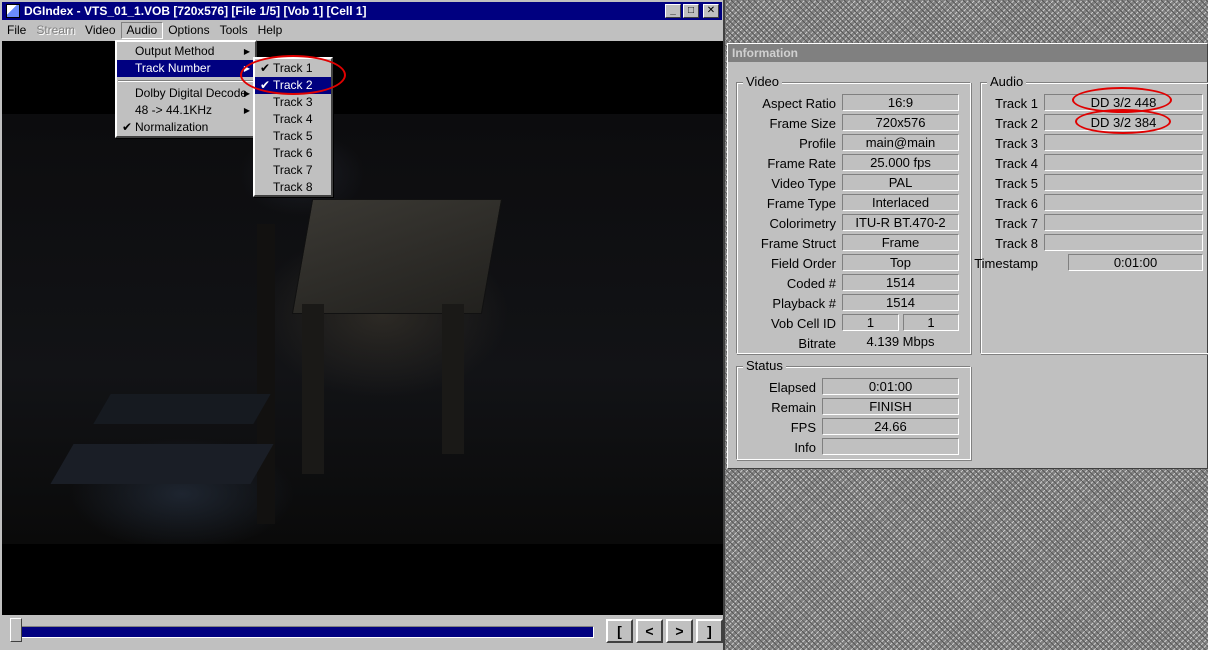  I want to click on seek-bar, so click(303, 632).